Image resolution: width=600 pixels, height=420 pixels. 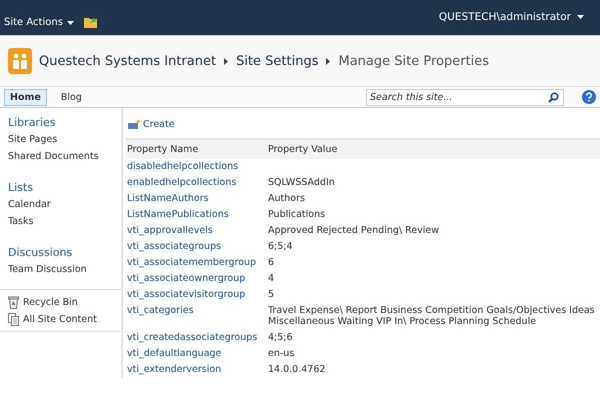 What do you see at coordinates (50, 302) in the screenshot?
I see `sidebar-item: Recycle Bin` at bounding box center [50, 302].